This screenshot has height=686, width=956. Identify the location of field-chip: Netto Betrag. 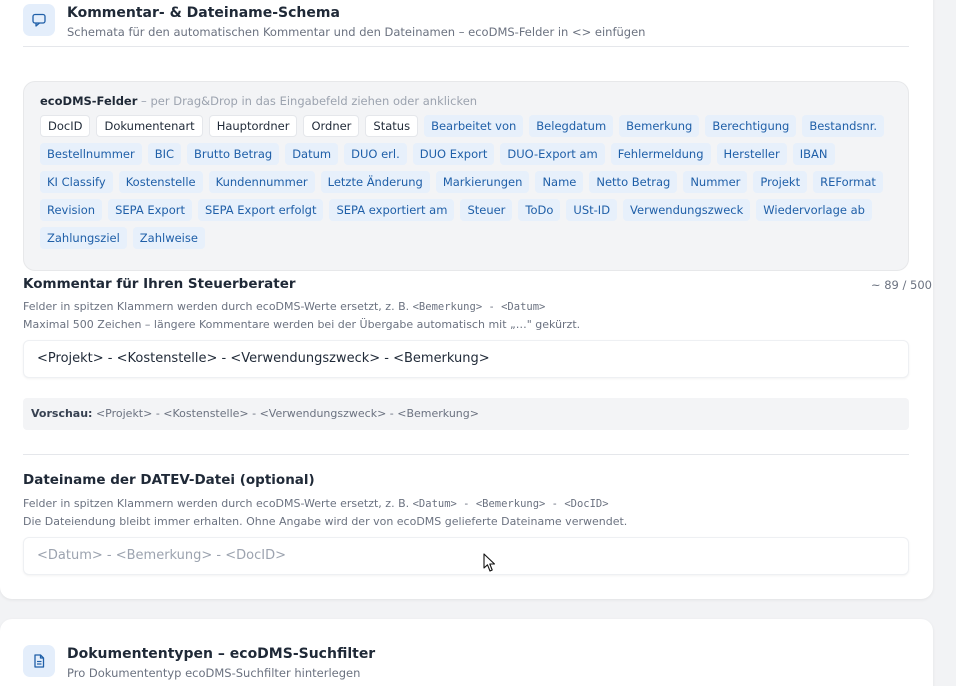
(633, 182).